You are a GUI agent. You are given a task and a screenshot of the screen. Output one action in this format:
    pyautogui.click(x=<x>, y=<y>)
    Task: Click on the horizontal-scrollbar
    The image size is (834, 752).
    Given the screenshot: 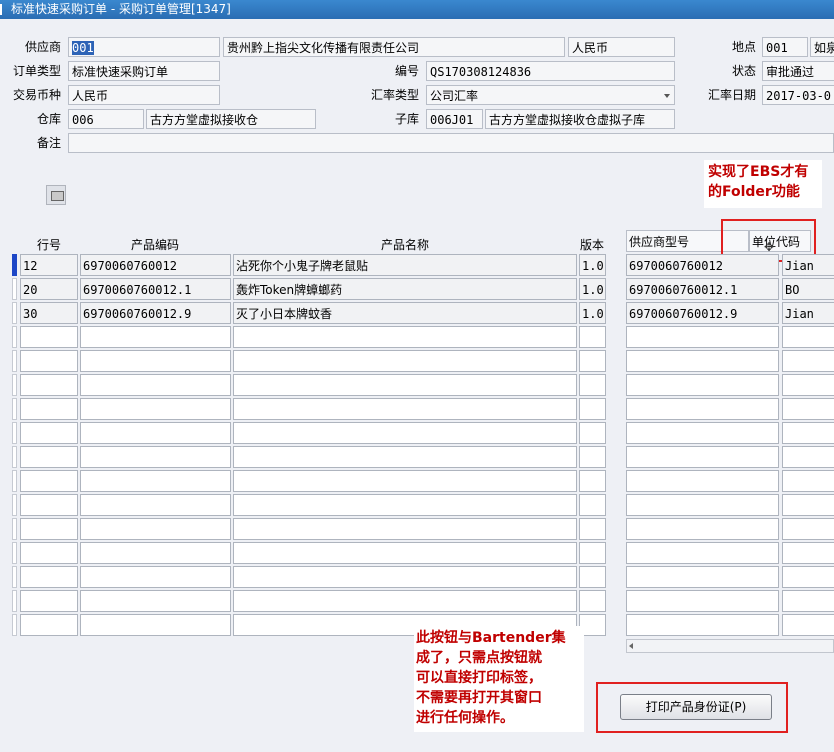 What is the action you would take?
    pyautogui.click(x=730, y=646)
    